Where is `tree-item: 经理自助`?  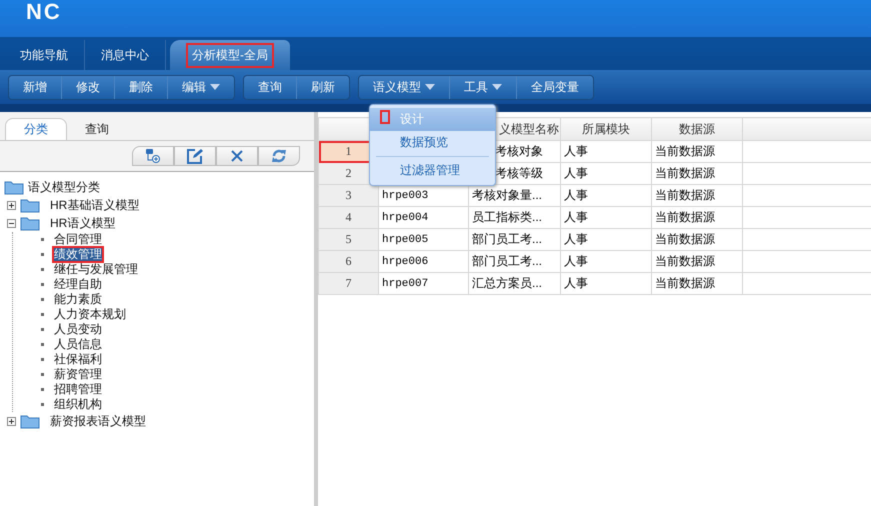 tree-item: 经理自助 is located at coordinates (78, 284).